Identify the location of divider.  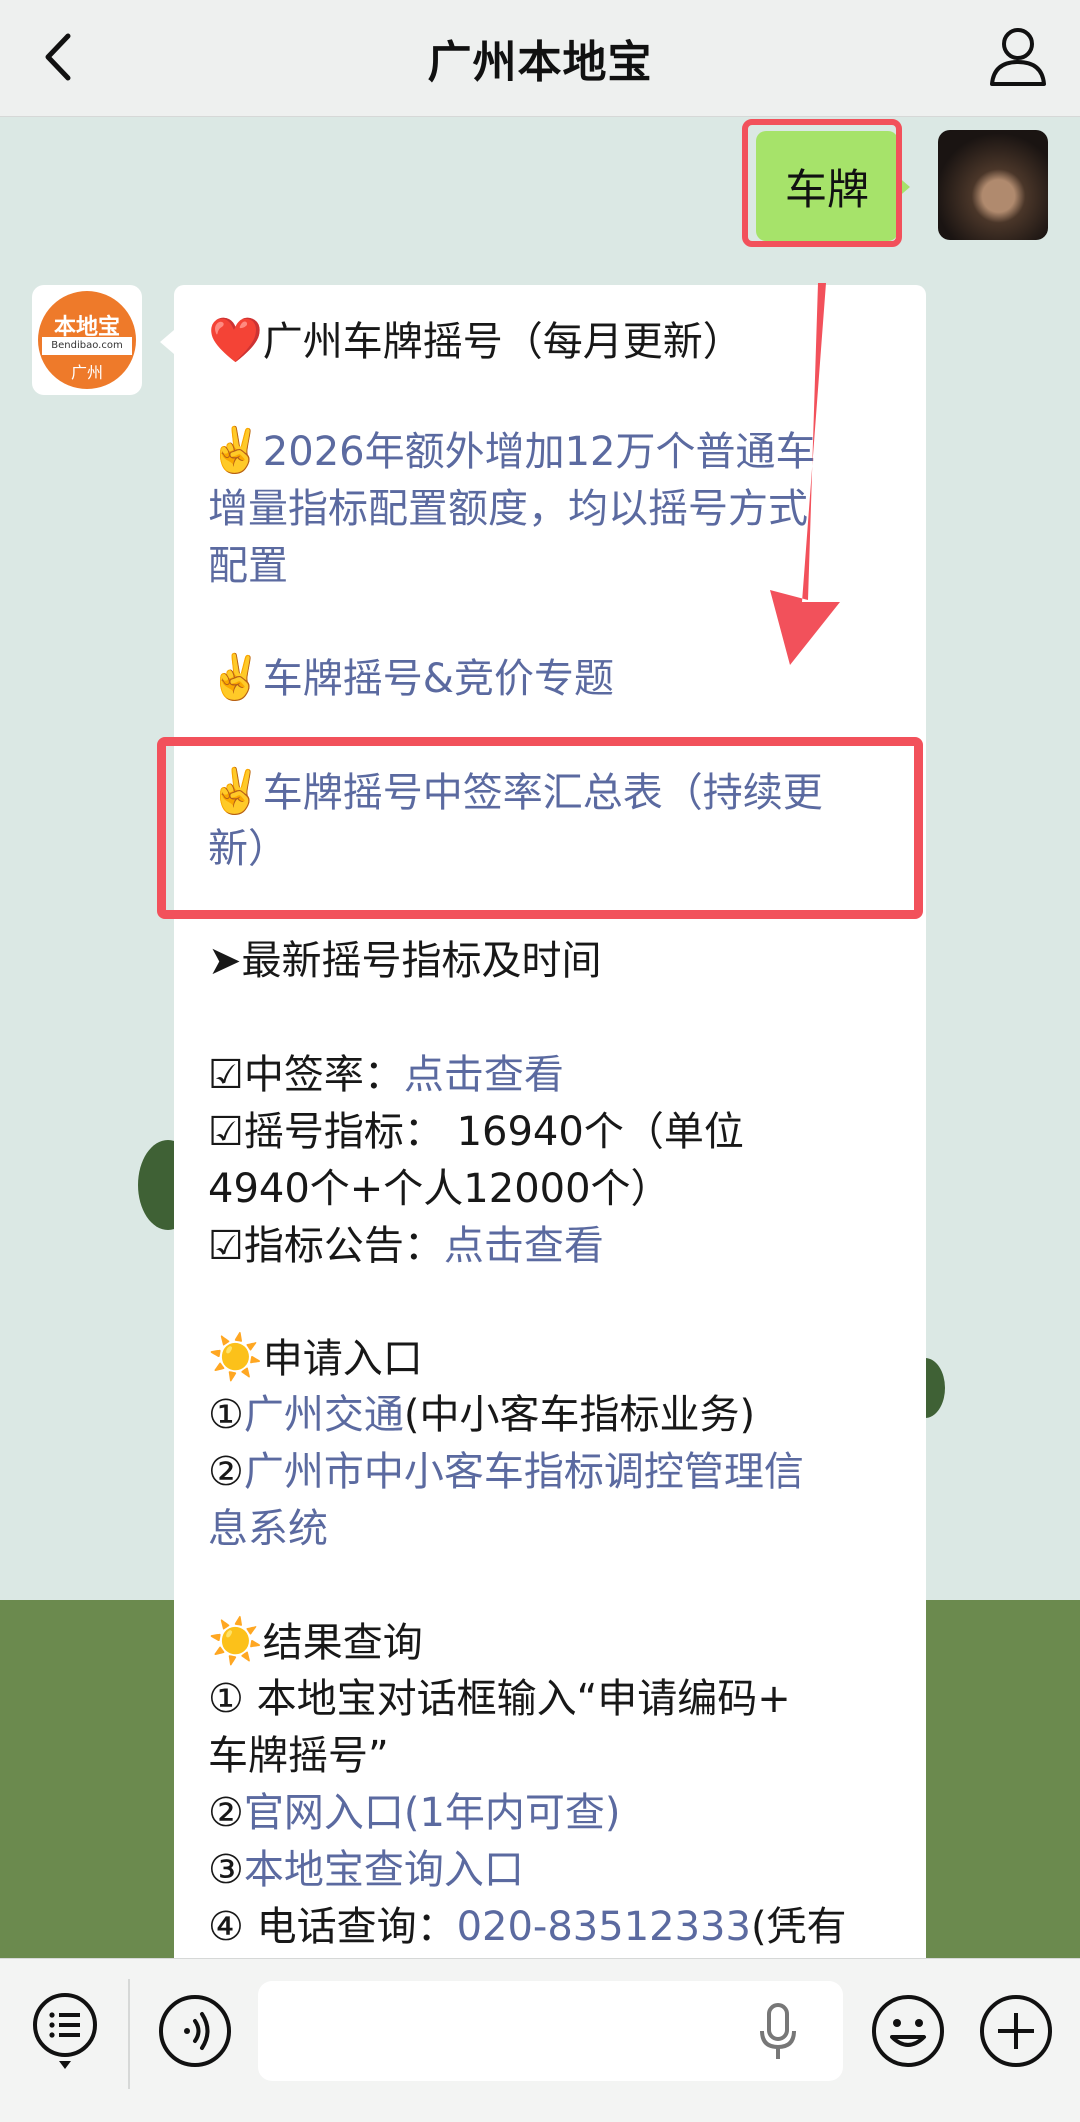
(129, 2034).